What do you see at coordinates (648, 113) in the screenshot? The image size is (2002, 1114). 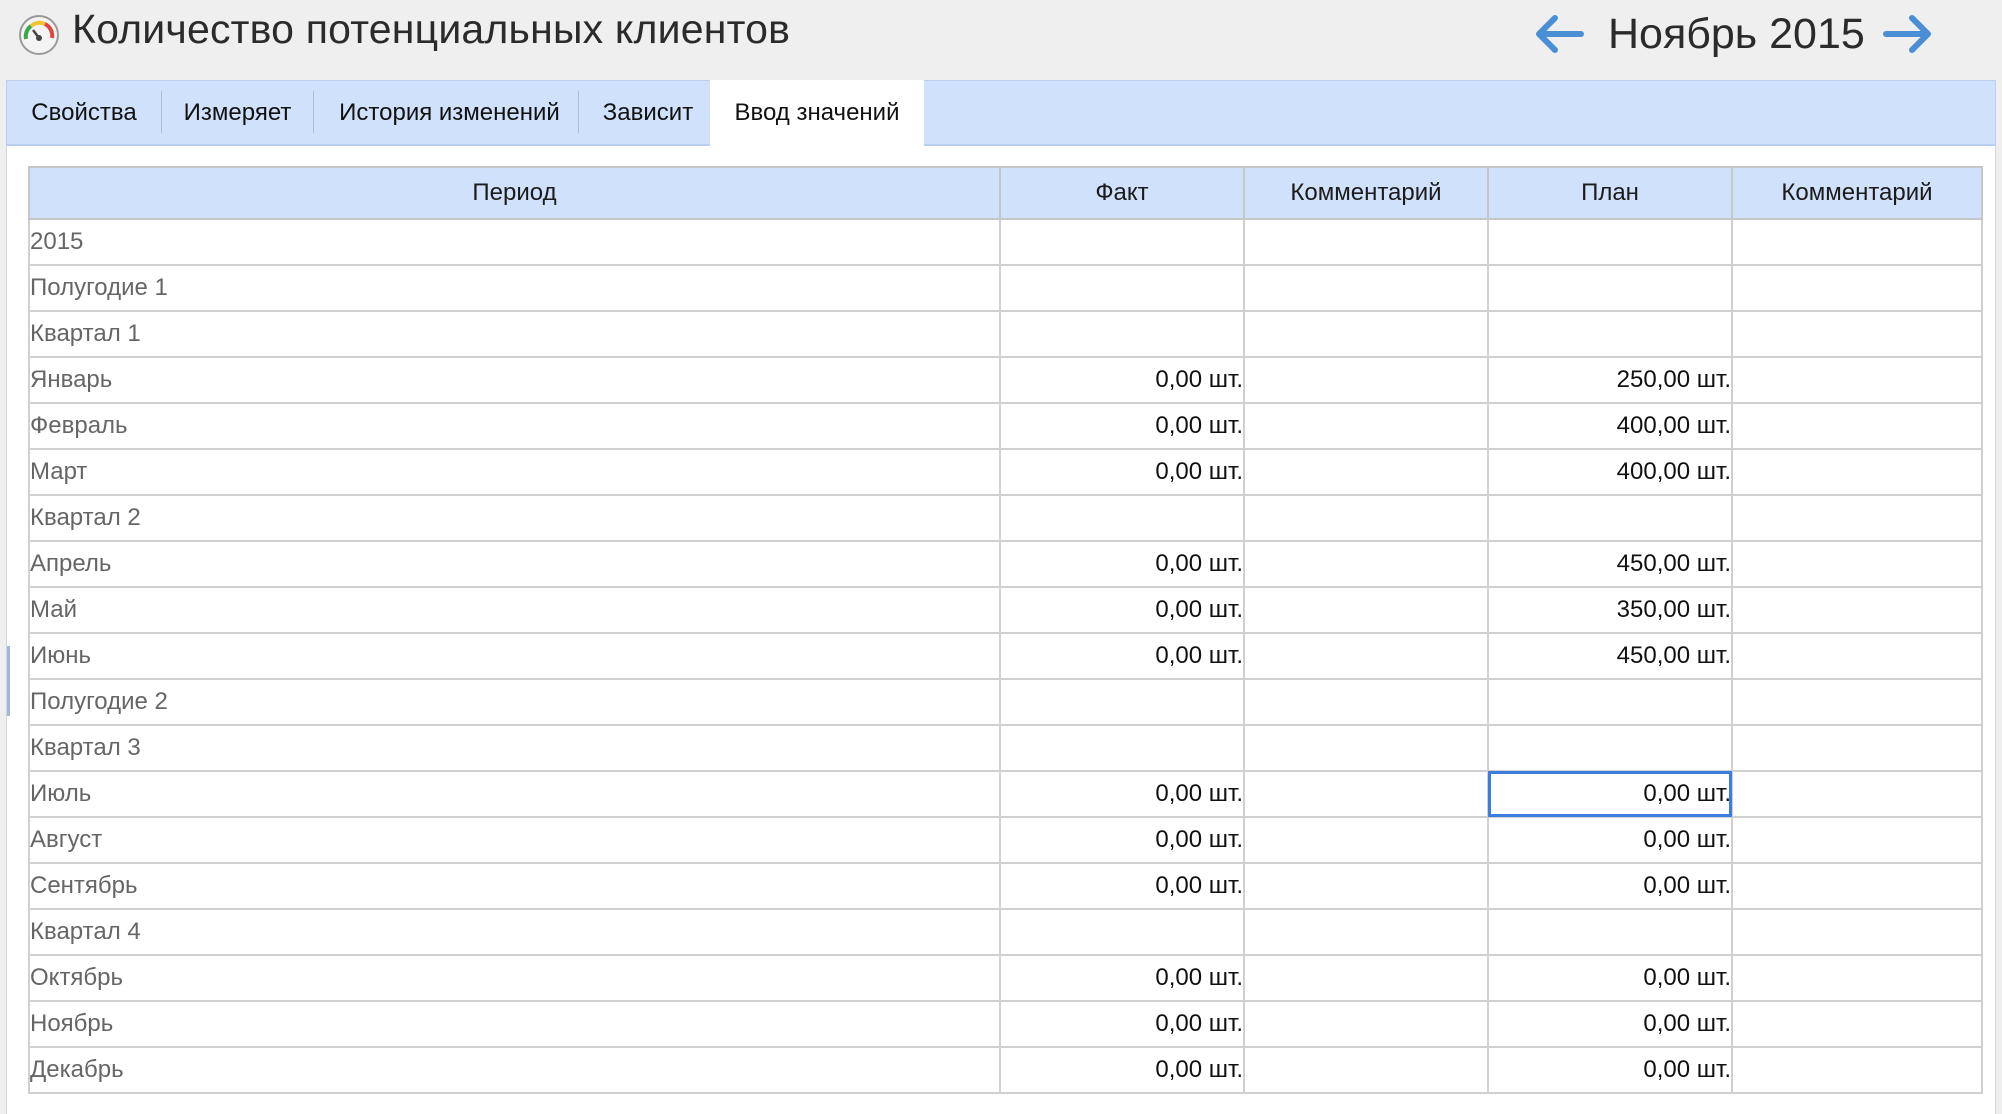 I see `tab-depends: Зависит` at bounding box center [648, 113].